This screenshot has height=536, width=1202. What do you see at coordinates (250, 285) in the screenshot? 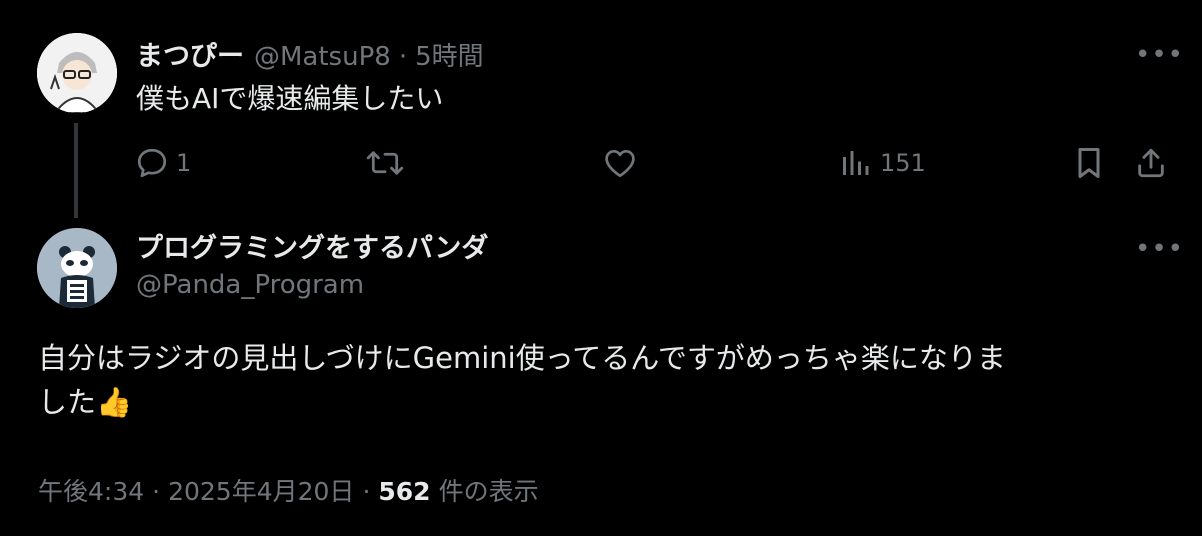
I see `author-handle: @Panda_Program` at bounding box center [250, 285].